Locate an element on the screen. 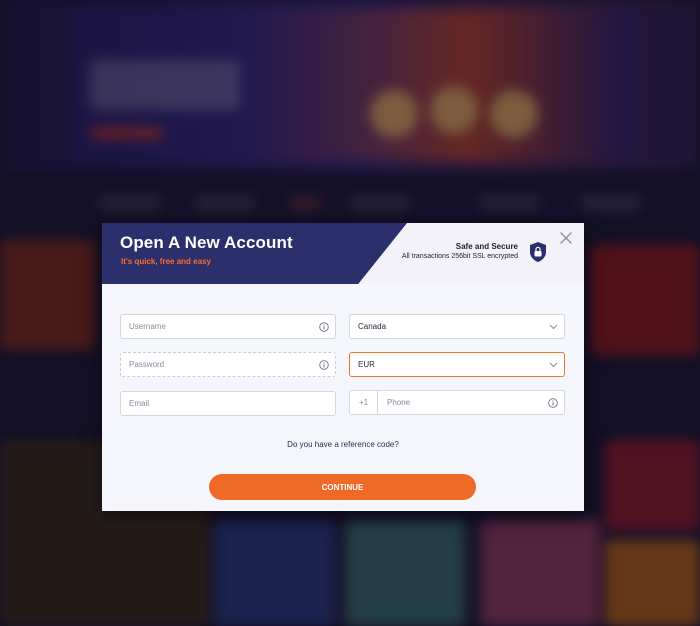 The width and height of the screenshot is (700, 626). modal-title: Open A New Account is located at coordinates (206, 242).